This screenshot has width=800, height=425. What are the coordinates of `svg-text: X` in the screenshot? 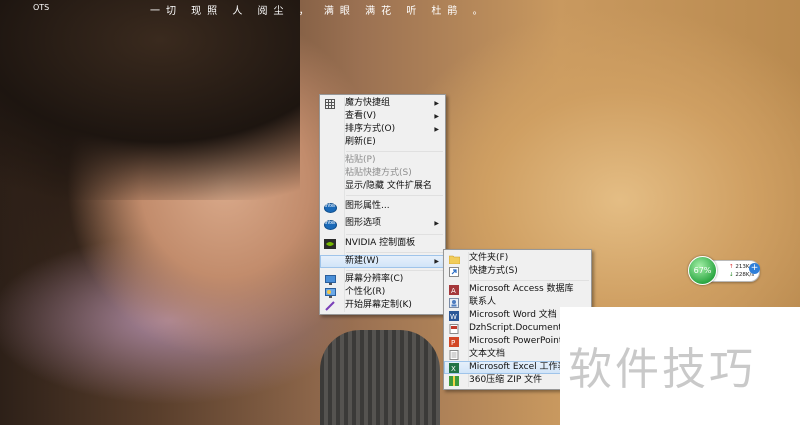 It's located at (453, 369).